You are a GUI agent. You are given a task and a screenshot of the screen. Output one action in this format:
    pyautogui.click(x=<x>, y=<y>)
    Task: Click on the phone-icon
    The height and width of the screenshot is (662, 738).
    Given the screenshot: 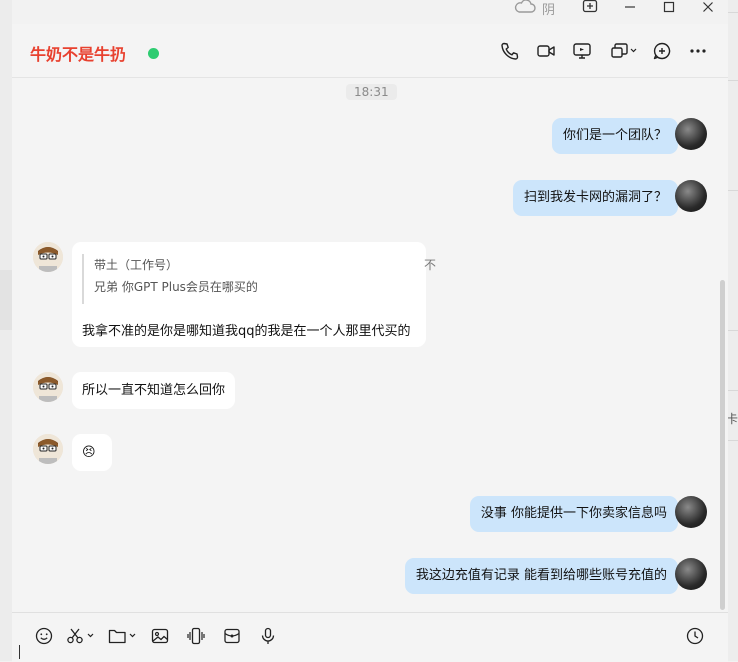 What is the action you would take?
    pyautogui.click(x=510, y=53)
    